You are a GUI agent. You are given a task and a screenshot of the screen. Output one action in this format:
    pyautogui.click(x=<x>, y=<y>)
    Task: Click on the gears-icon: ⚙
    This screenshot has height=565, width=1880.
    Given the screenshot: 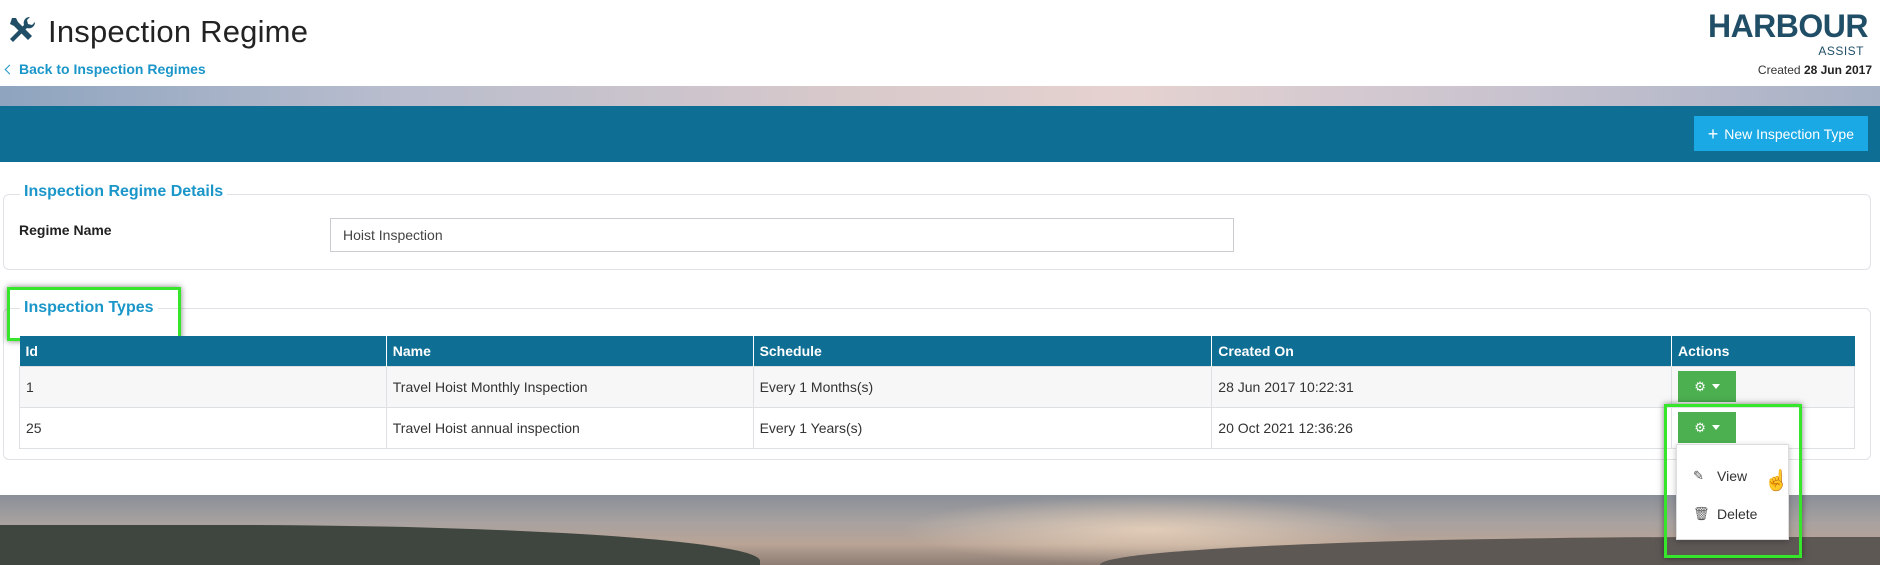 What is the action you would take?
    pyautogui.click(x=1700, y=386)
    